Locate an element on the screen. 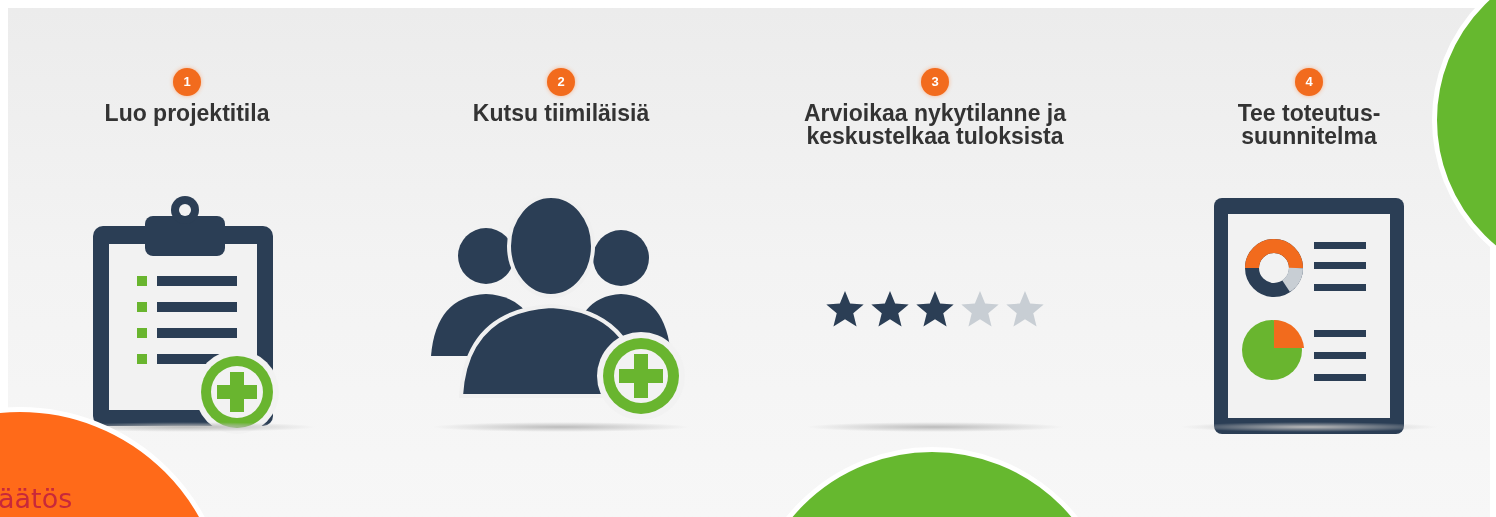  report-chart-icon is located at coordinates (1309, 316).